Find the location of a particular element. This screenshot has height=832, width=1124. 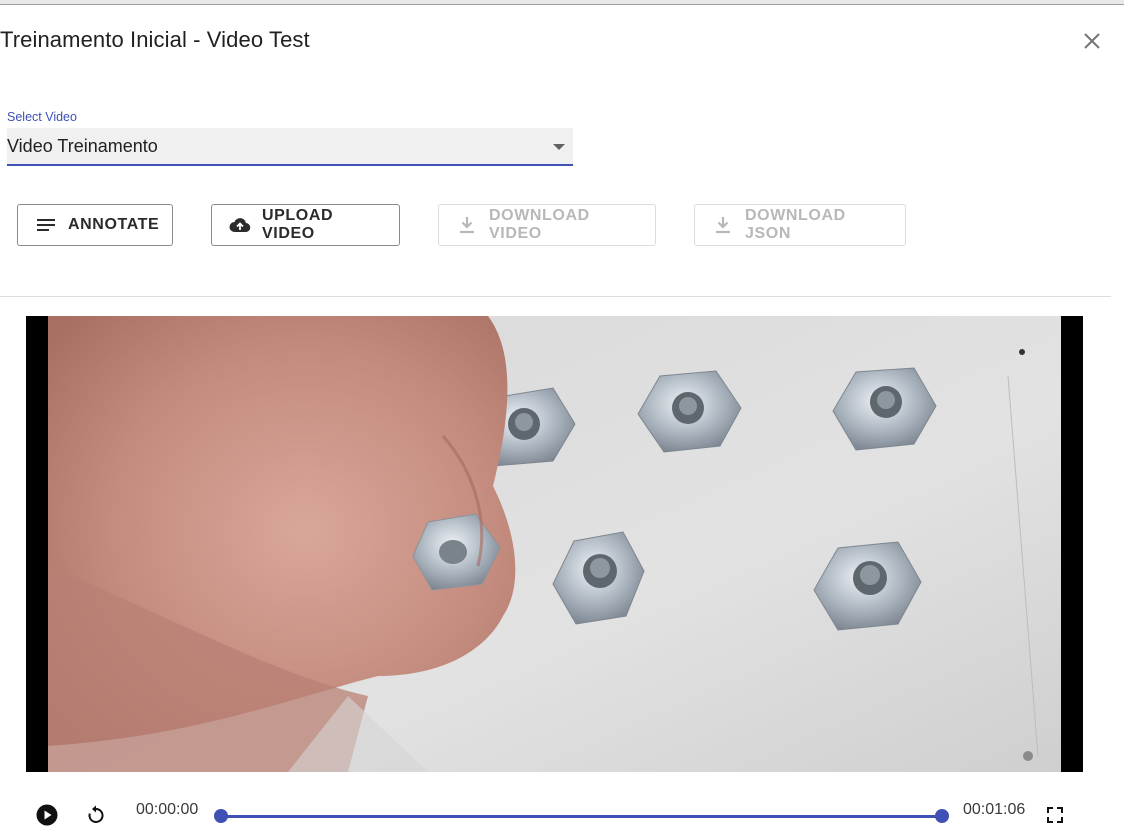

background-app-strip is located at coordinates (562, 2).